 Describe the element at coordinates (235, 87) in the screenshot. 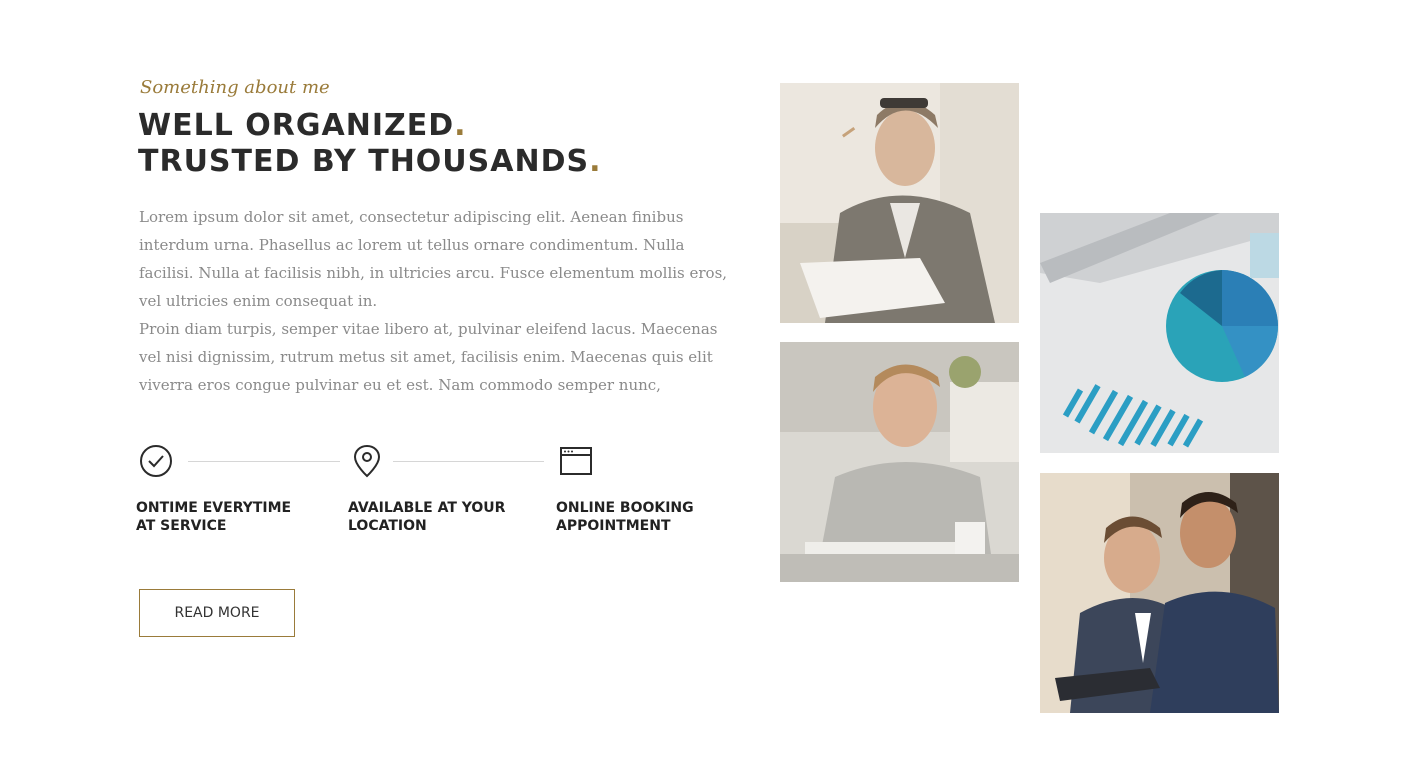

I see `section-subtitle: Something about me` at that location.